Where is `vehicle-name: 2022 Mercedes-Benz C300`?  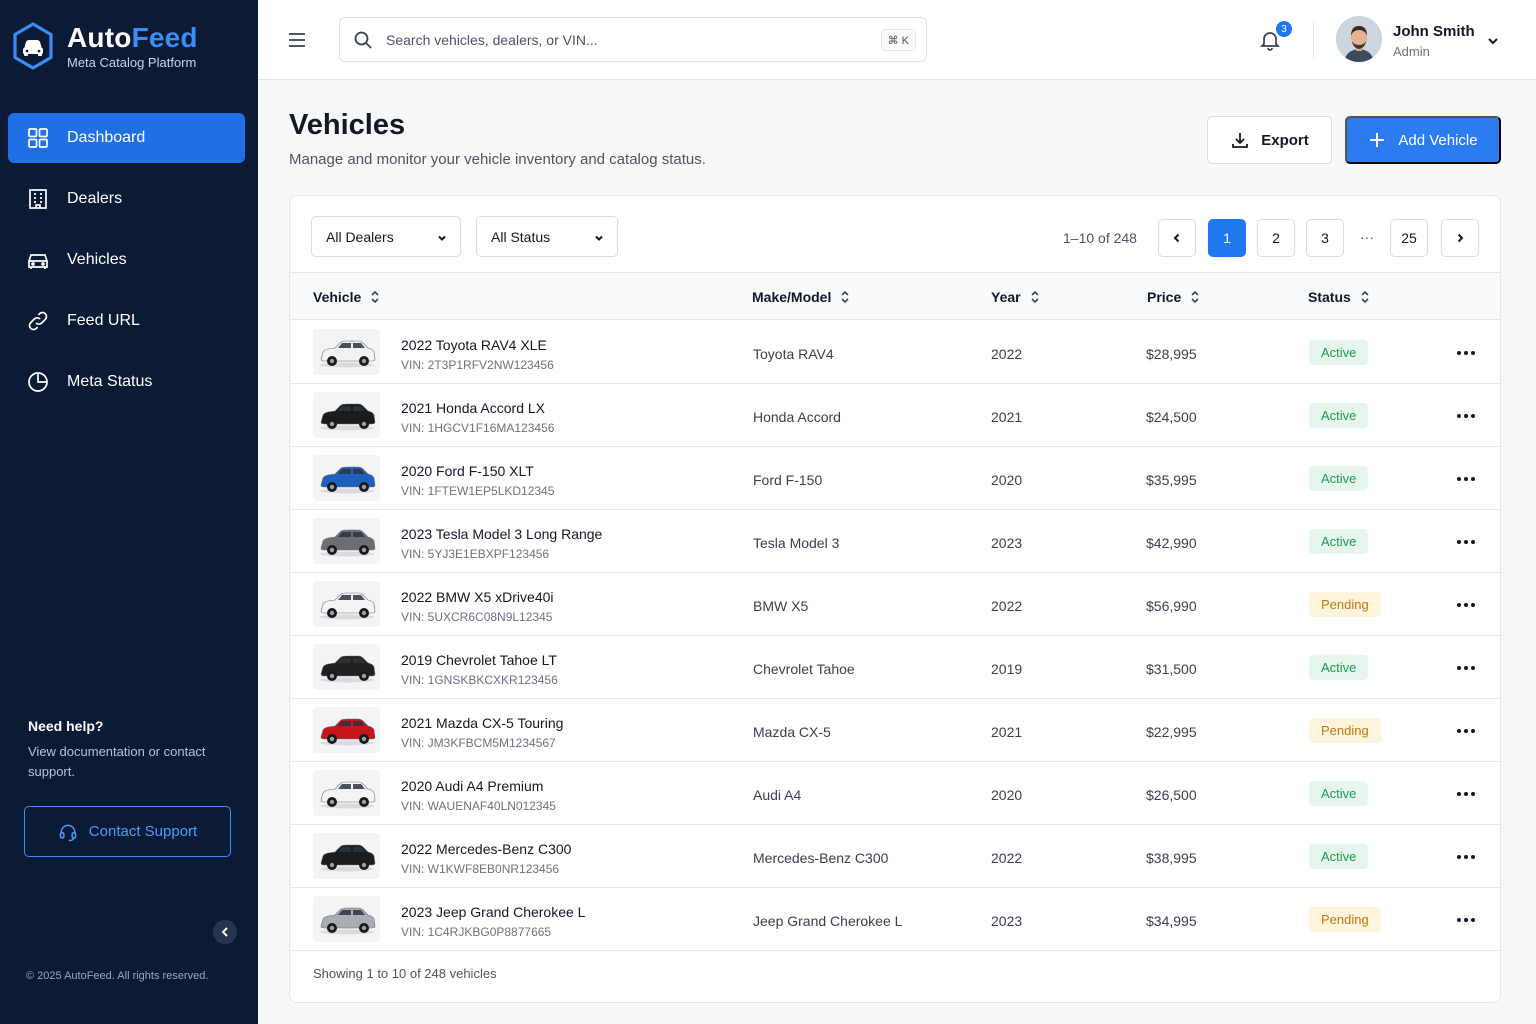 vehicle-name: 2022 Mercedes-Benz C300 is located at coordinates (486, 849).